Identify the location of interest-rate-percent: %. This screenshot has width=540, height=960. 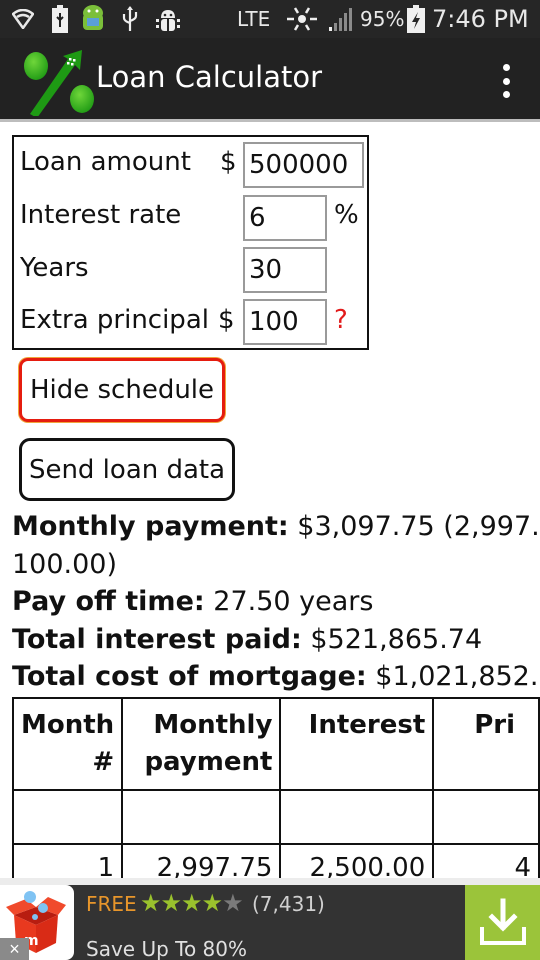
(346, 215).